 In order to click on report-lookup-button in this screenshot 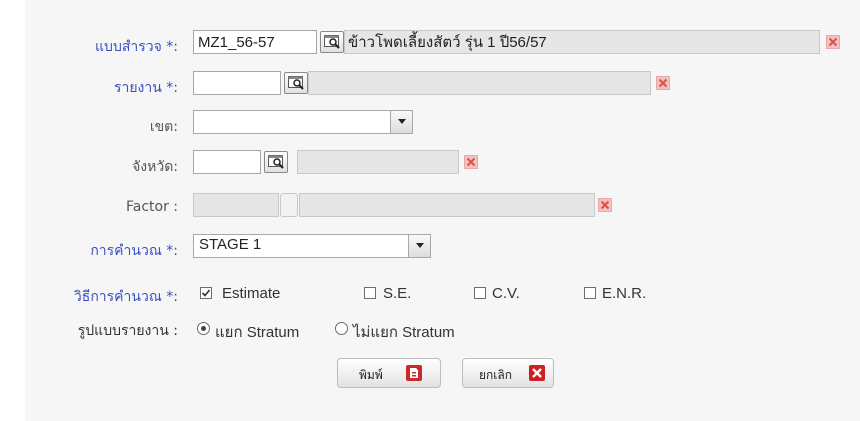, I will do `click(296, 83)`.